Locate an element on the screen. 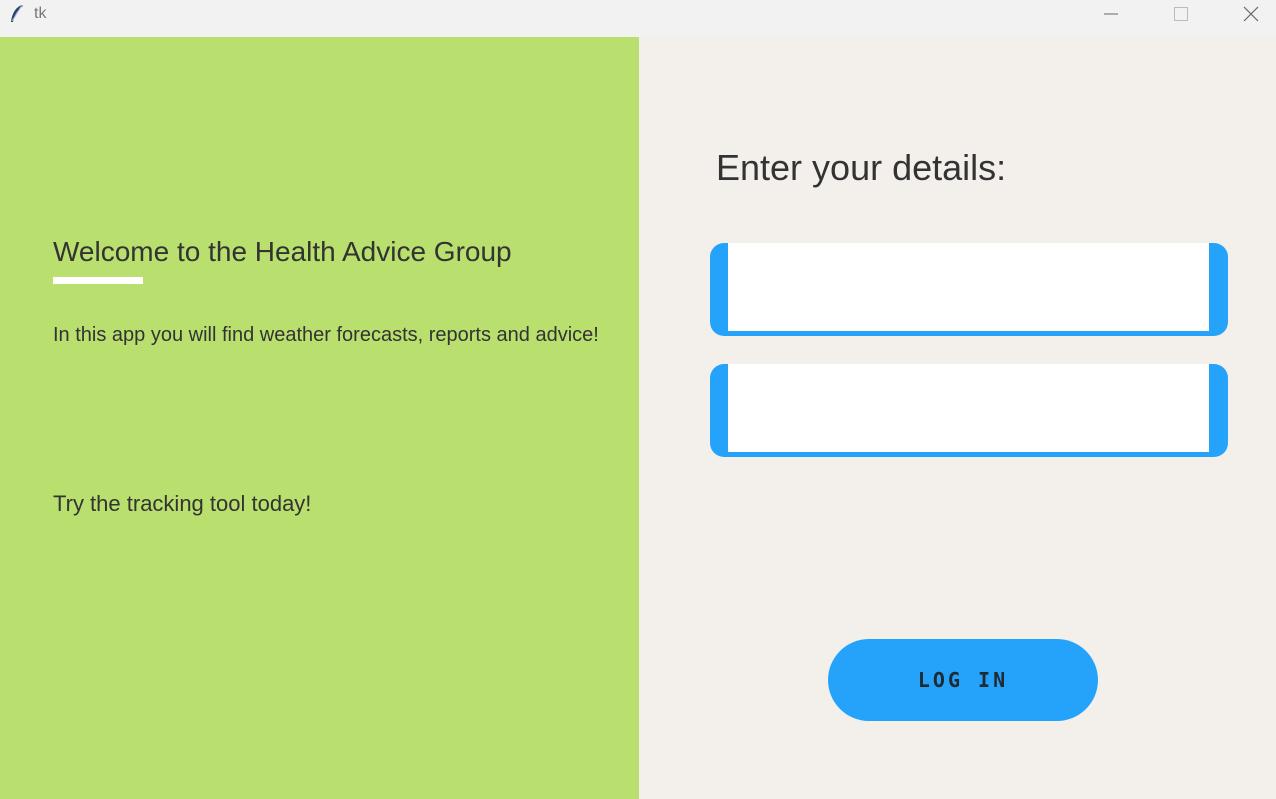 The width and height of the screenshot is (1276, 799). window-title: tk is located at coordinates (40, 13).